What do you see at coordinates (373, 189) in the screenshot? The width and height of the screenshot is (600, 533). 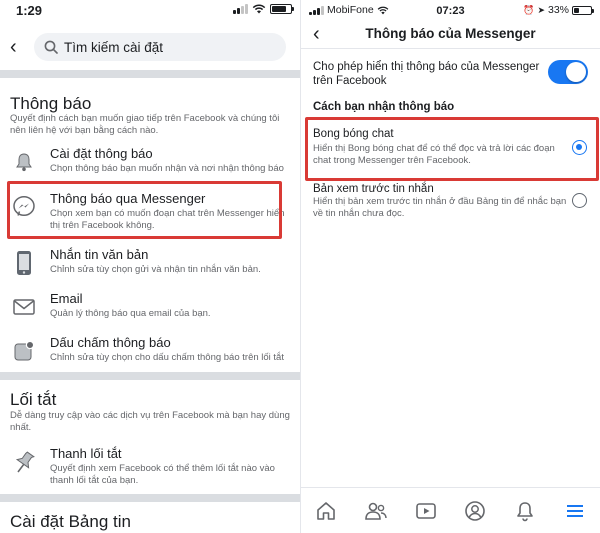 I see `option-title: Bản xem trước tin nhắn` at bounding box center [373, 189].